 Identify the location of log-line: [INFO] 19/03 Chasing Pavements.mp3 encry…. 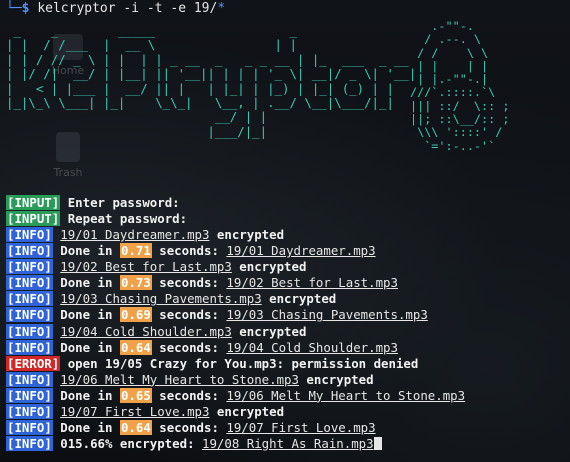
(286, 299).